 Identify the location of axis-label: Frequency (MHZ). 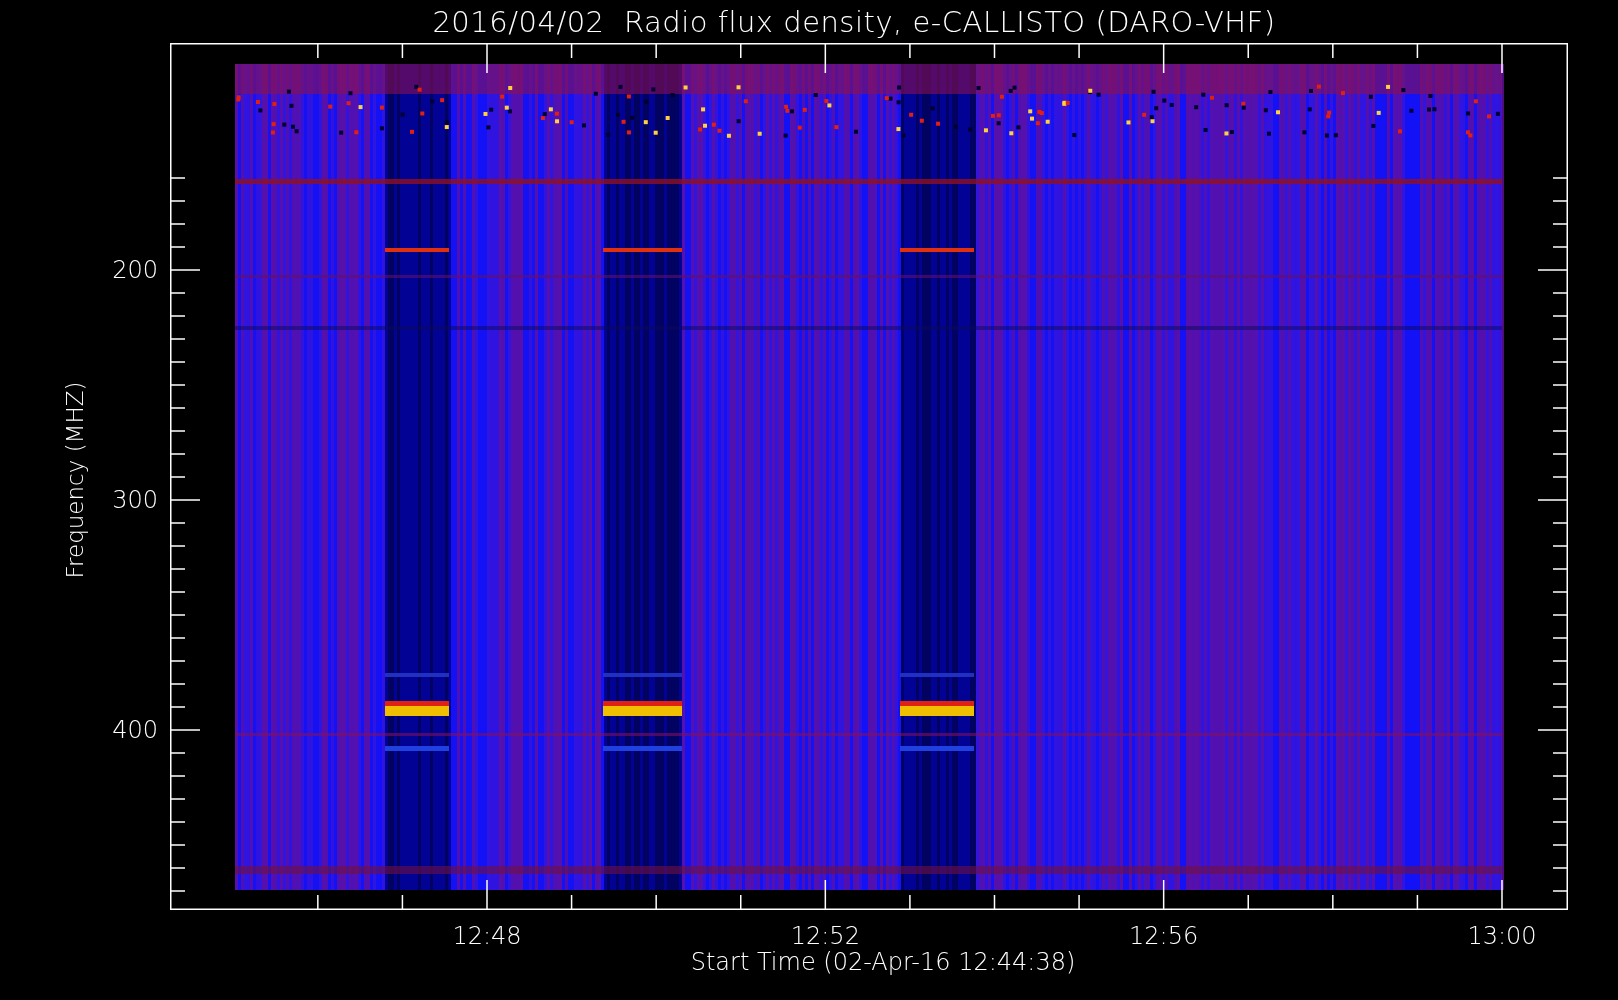
(75, 480).